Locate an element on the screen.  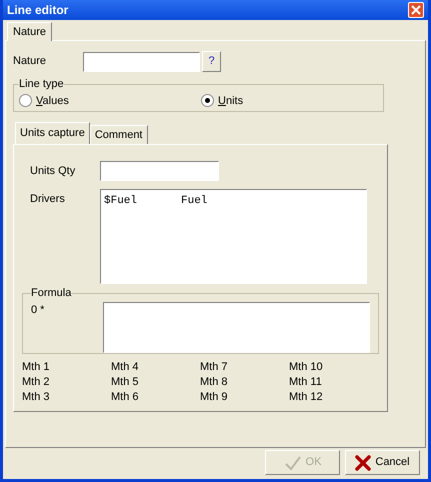
tab: Comment is located at coordinates (119, 134).